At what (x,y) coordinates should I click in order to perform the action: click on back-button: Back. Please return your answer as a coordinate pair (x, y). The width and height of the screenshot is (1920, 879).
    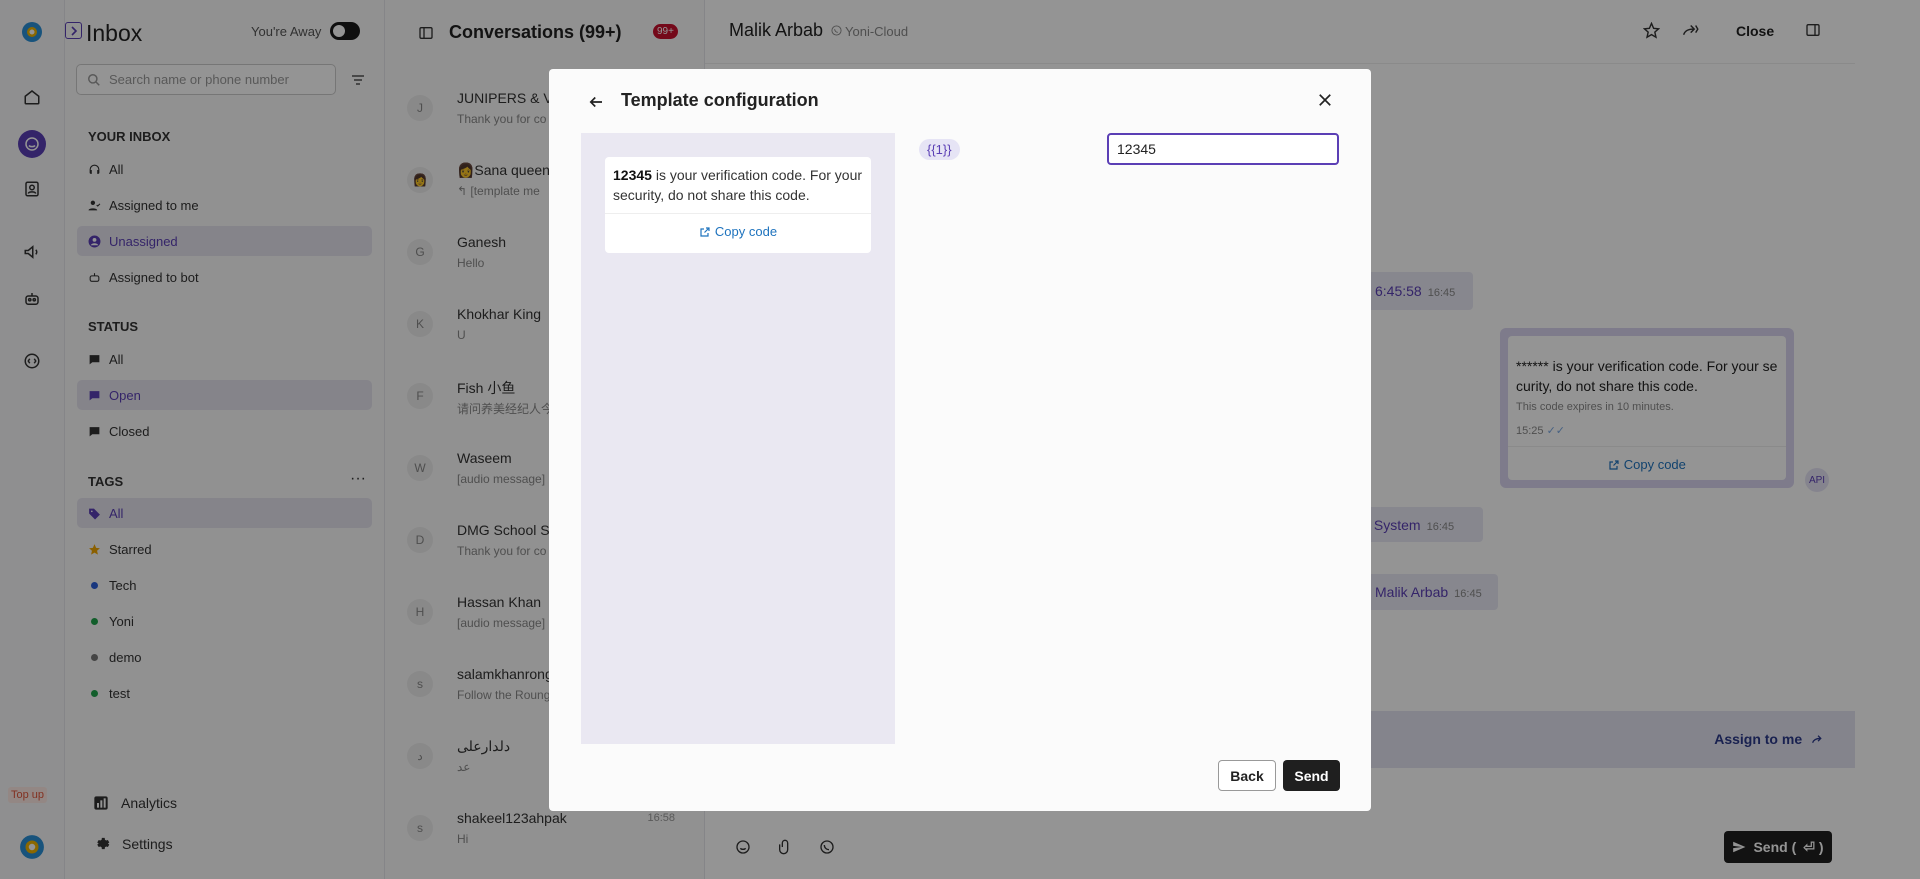
    Looking at the image, I should click on (1247, 775).